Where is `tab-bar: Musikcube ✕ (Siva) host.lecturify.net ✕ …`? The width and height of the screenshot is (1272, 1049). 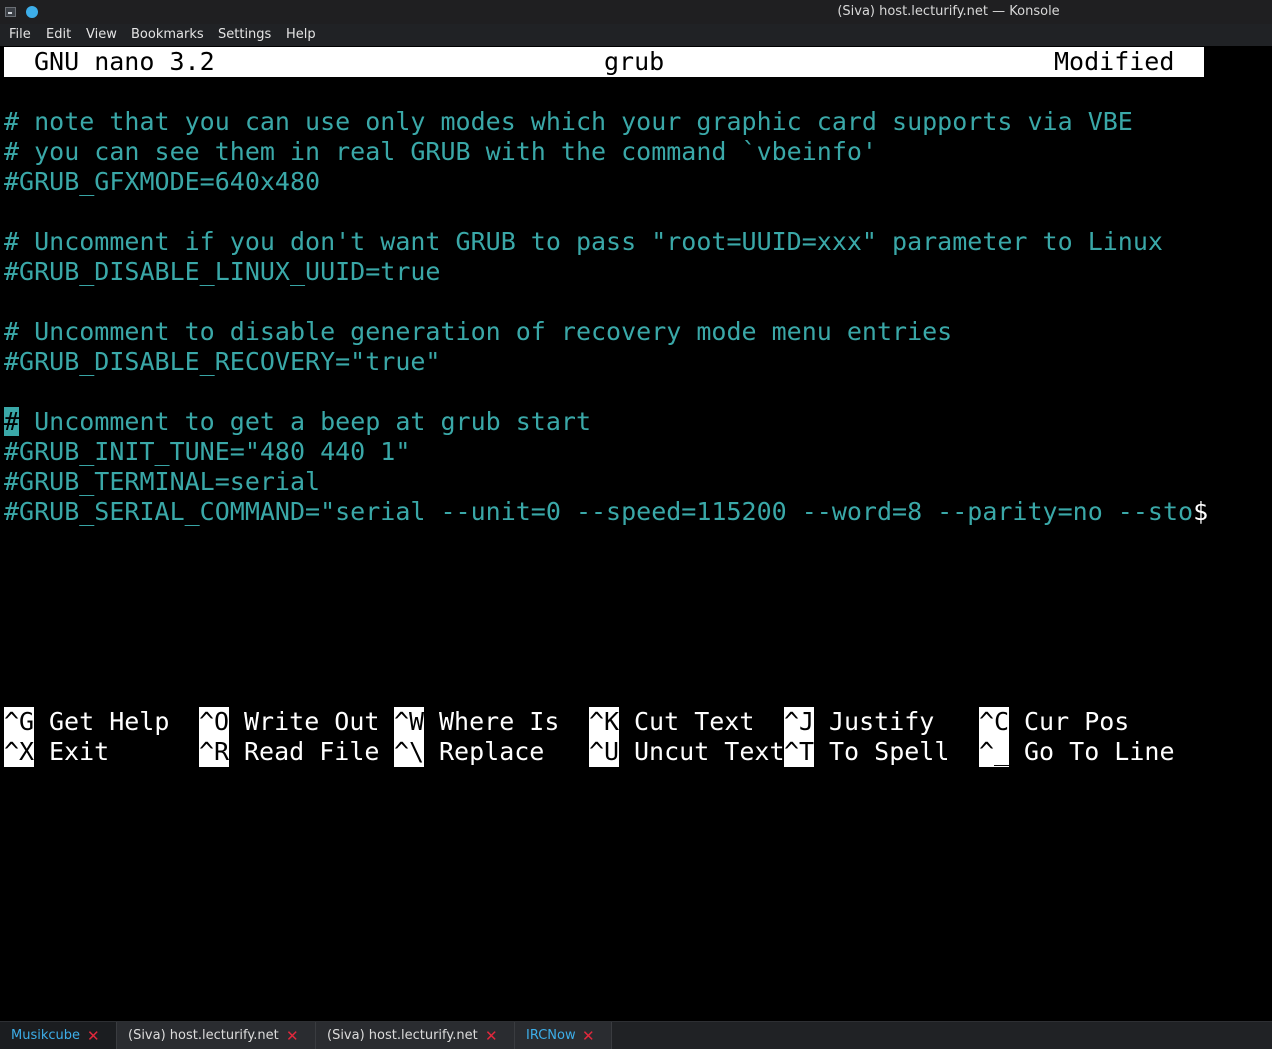
tab-bar: Musikcube ✕ (Siva) host.lecturify.net ✕ … is located at coordinates (636, 1035).